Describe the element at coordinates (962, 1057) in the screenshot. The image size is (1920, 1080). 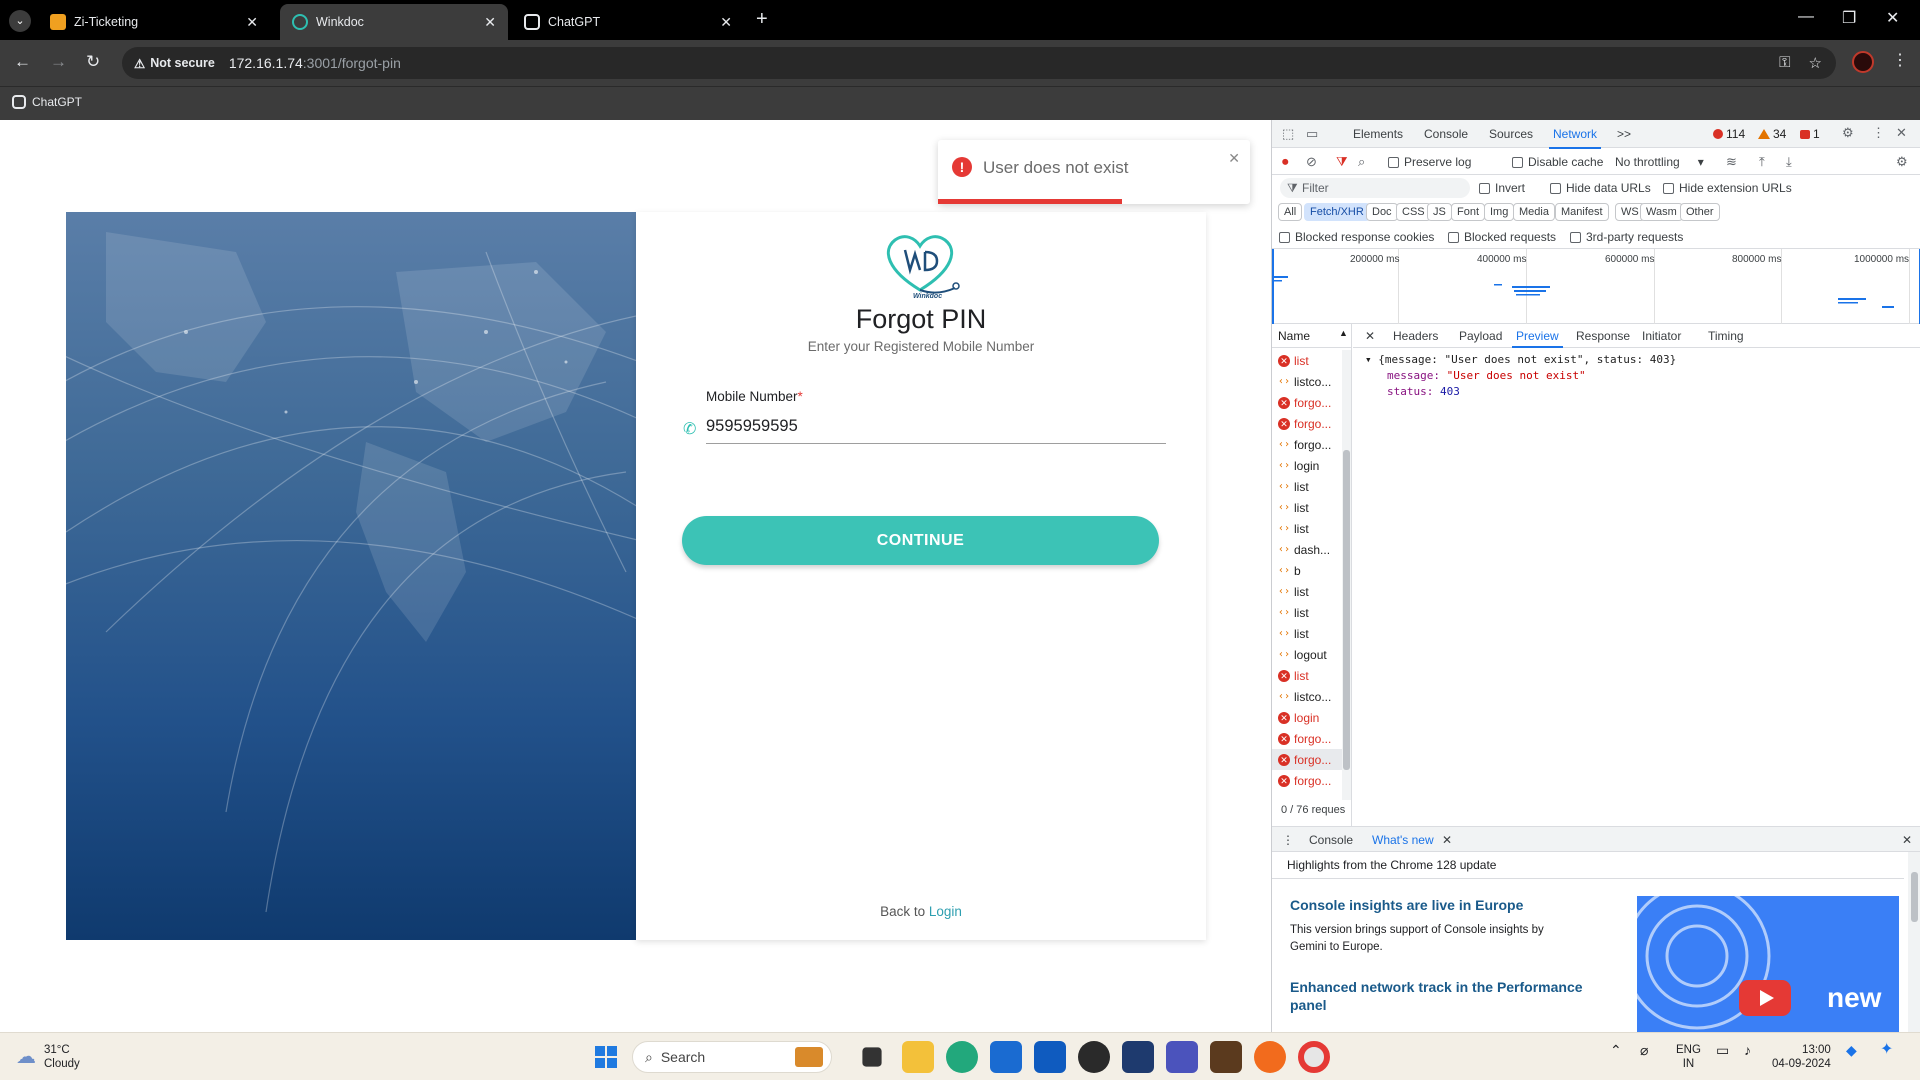
I see `edge-browser-icon` at that location.